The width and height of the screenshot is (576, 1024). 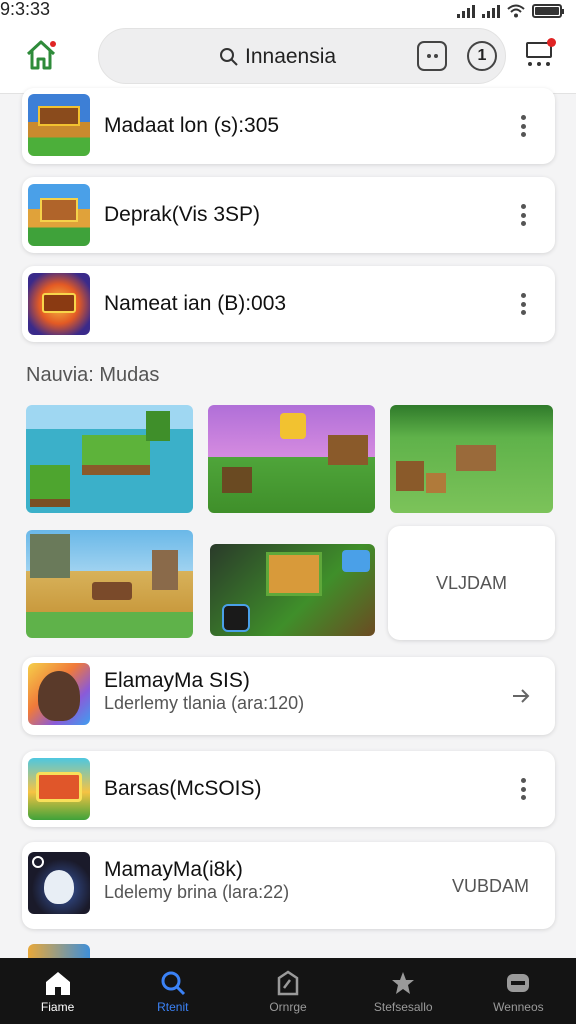 What do you see at coordinates (177, 680) in the screenshot?
I see `list-item-title: ElamayMa SIS)` at bounding box center [177, 680].